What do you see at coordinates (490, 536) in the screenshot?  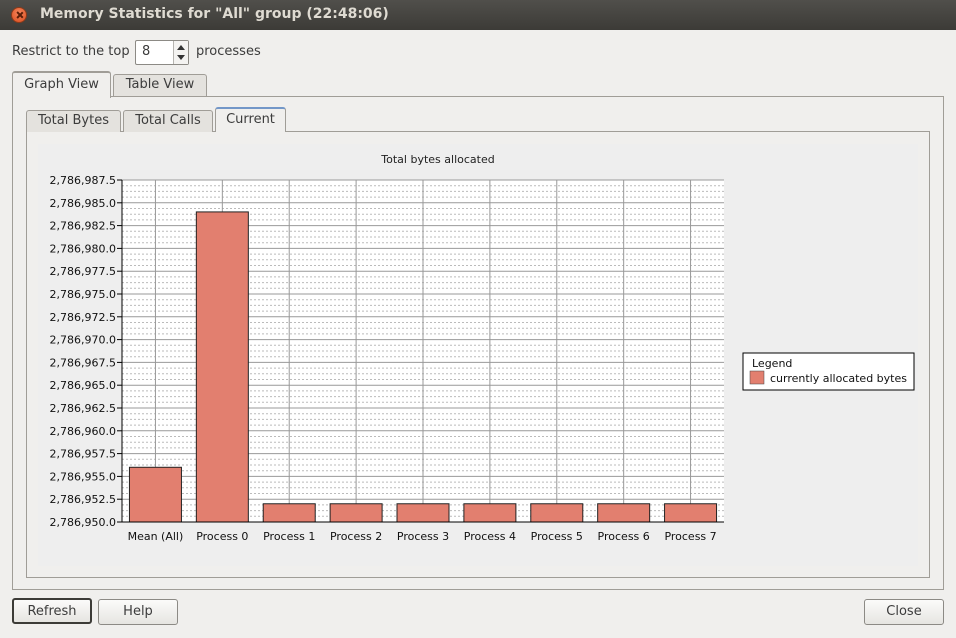 I see `x-tick-label: Process 4` at bounding box center [490, 536].